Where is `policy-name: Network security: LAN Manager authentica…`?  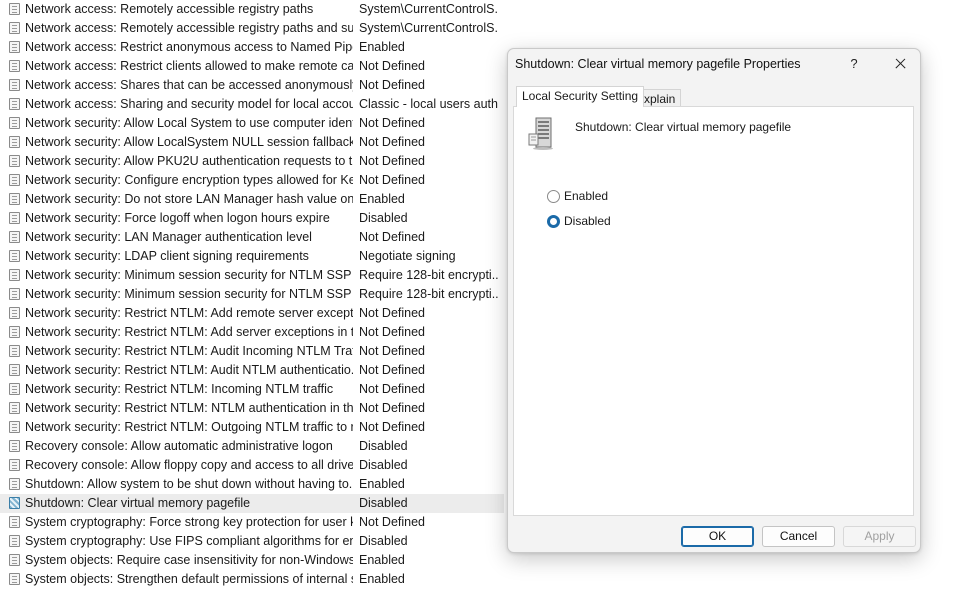 policy-name: Network security: LAN Manager authentica… is located at coordinates (168, 237).